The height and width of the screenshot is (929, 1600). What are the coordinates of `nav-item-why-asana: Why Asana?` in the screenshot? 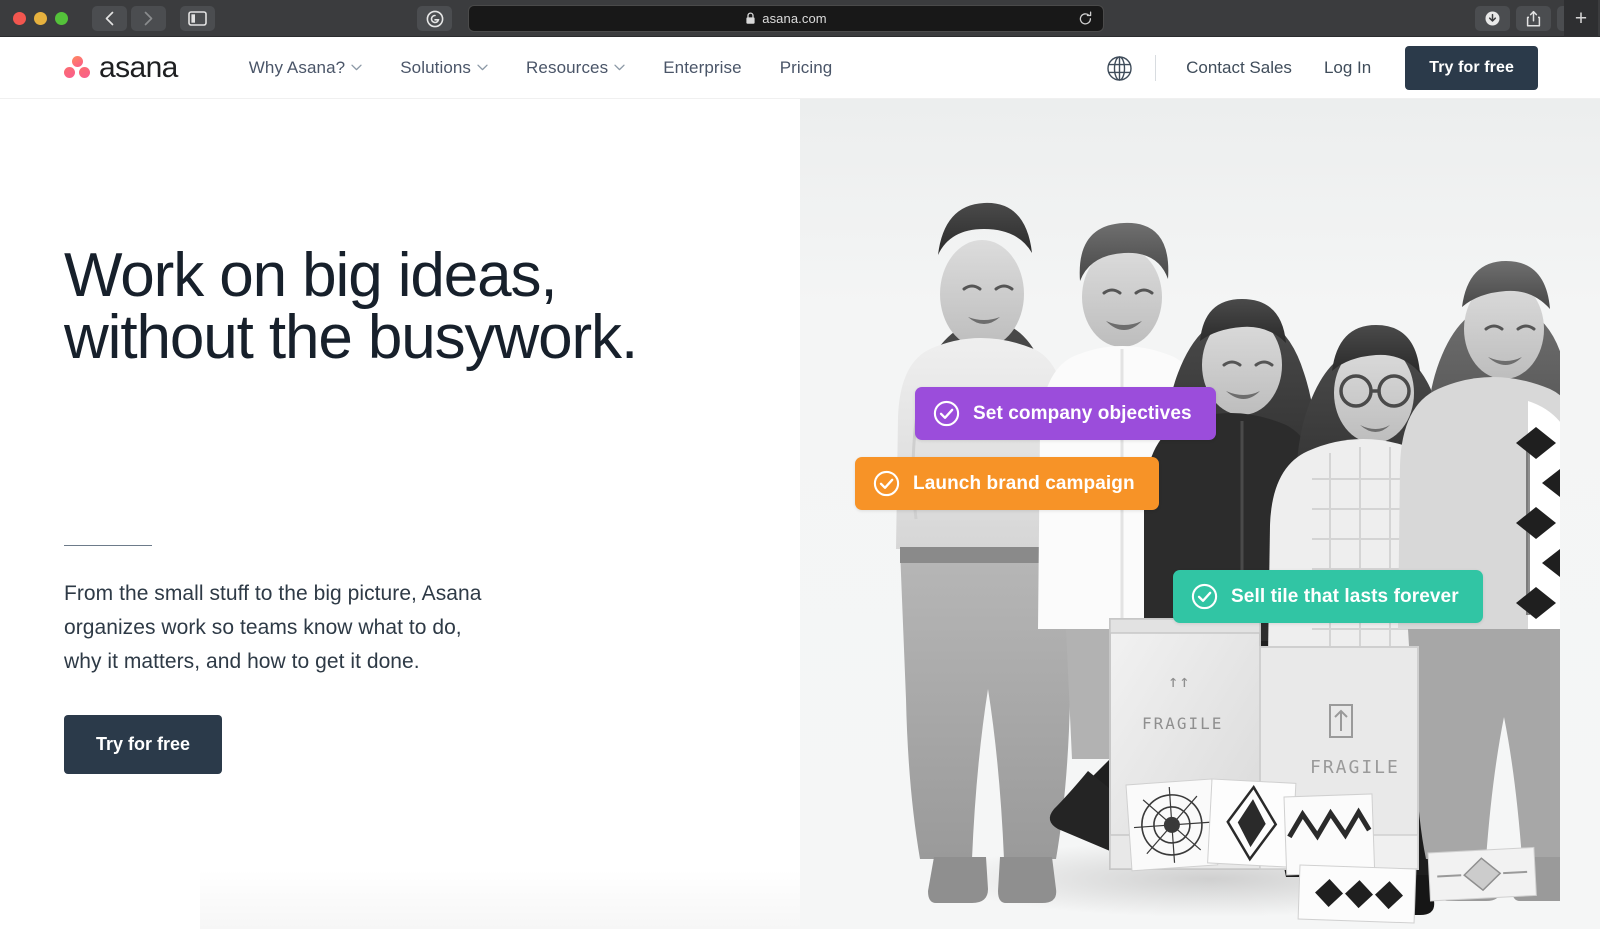 It's located at (305, 68).